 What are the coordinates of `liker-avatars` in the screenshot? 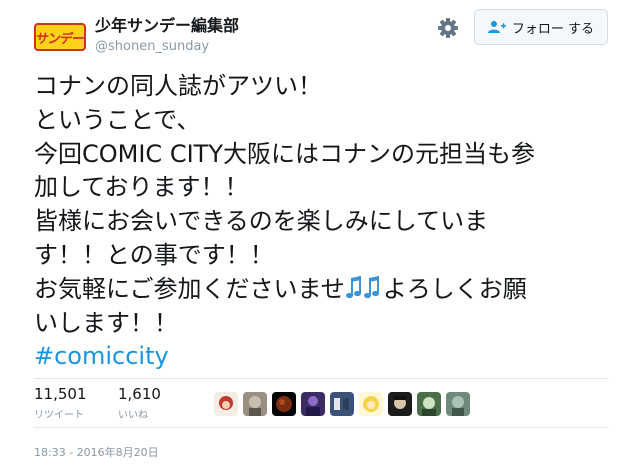 It's located at (342, 404).